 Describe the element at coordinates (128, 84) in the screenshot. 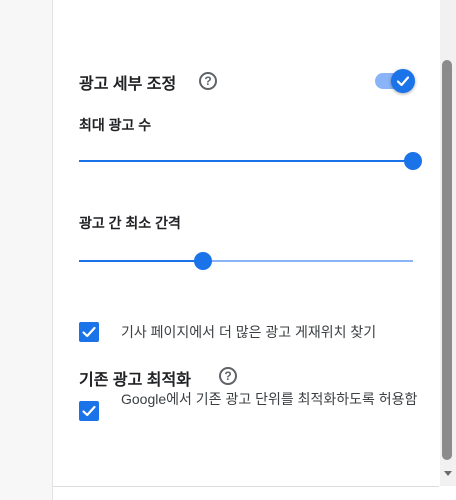

I see `ad-settings-title: 광고 세부 조정` at that location.